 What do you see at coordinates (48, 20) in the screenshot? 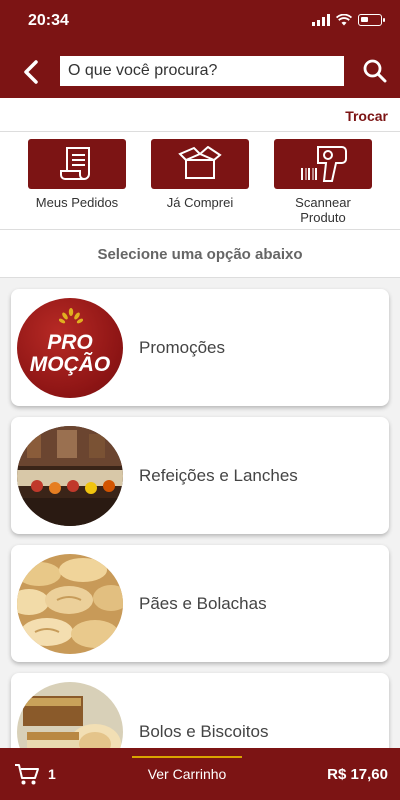
I see `status-time: 20:34` at bounding box center [48, 20].